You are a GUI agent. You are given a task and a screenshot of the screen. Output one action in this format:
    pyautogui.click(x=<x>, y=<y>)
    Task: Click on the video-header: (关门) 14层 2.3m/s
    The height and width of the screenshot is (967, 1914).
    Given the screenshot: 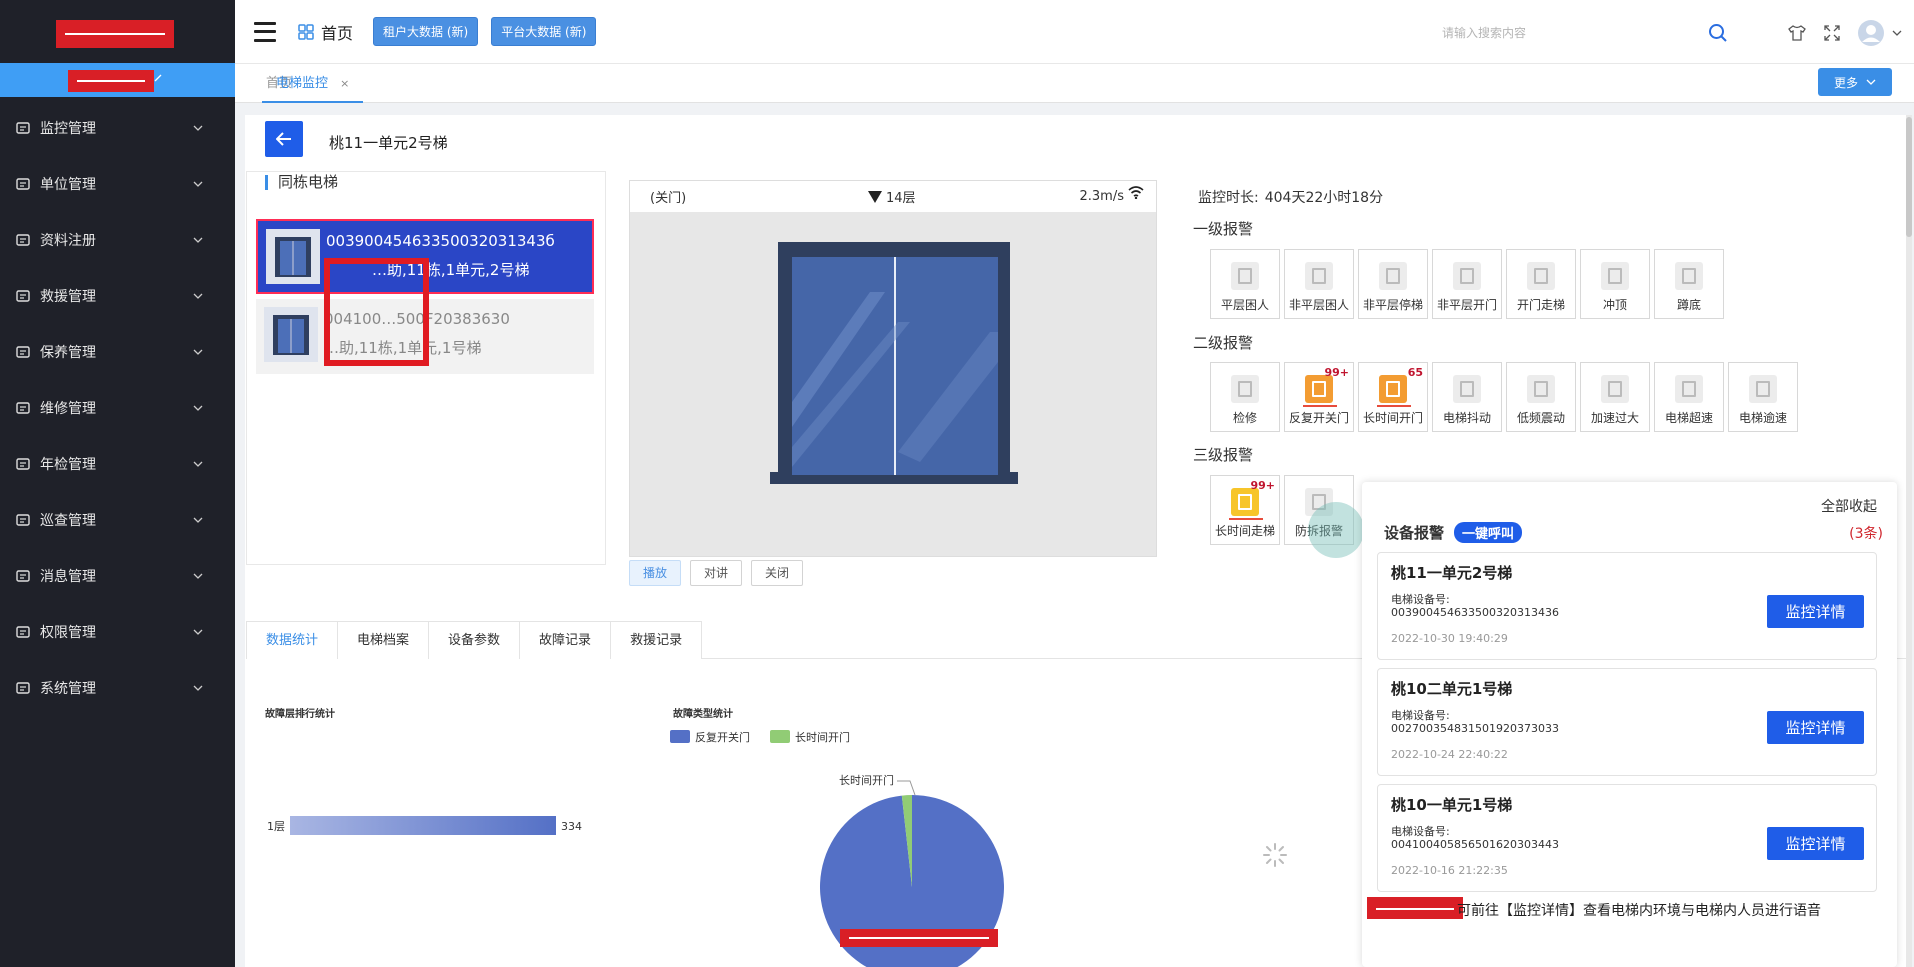 What is the action you would take?
    pyautogui.click(x=893, y=196)
    